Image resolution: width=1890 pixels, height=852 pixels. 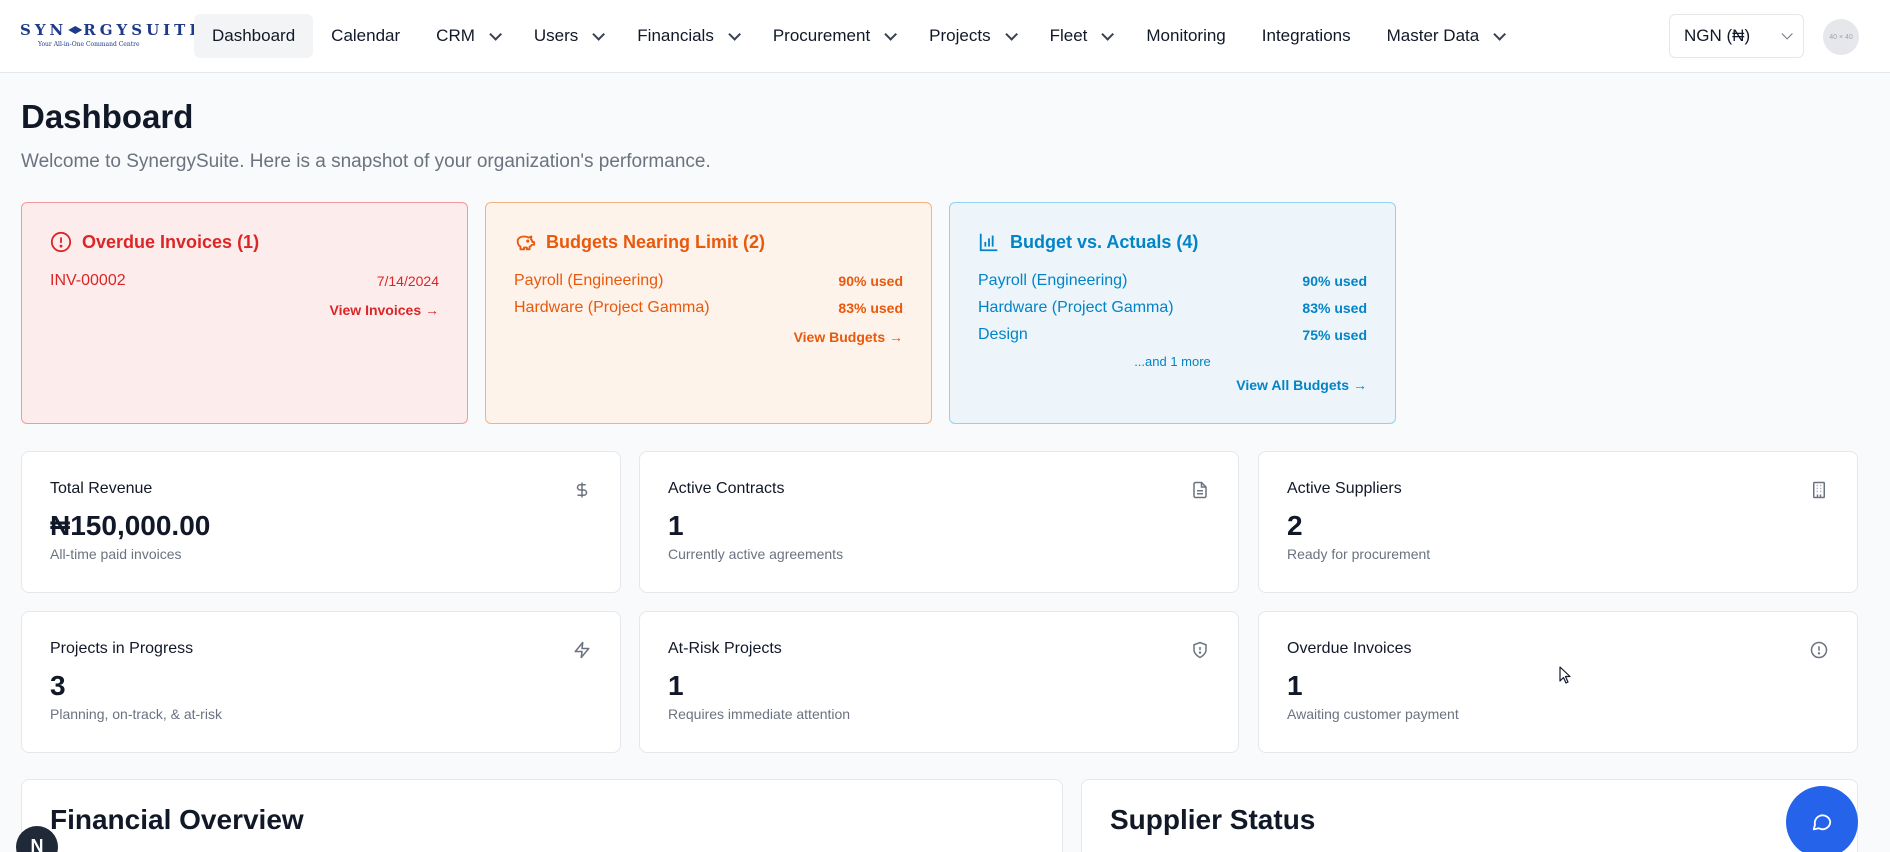 What do you see at coordinates (1717, 35) in the screenshot?
I see `currency-value: NGN (₦)` at bounding box center [1717, 35].